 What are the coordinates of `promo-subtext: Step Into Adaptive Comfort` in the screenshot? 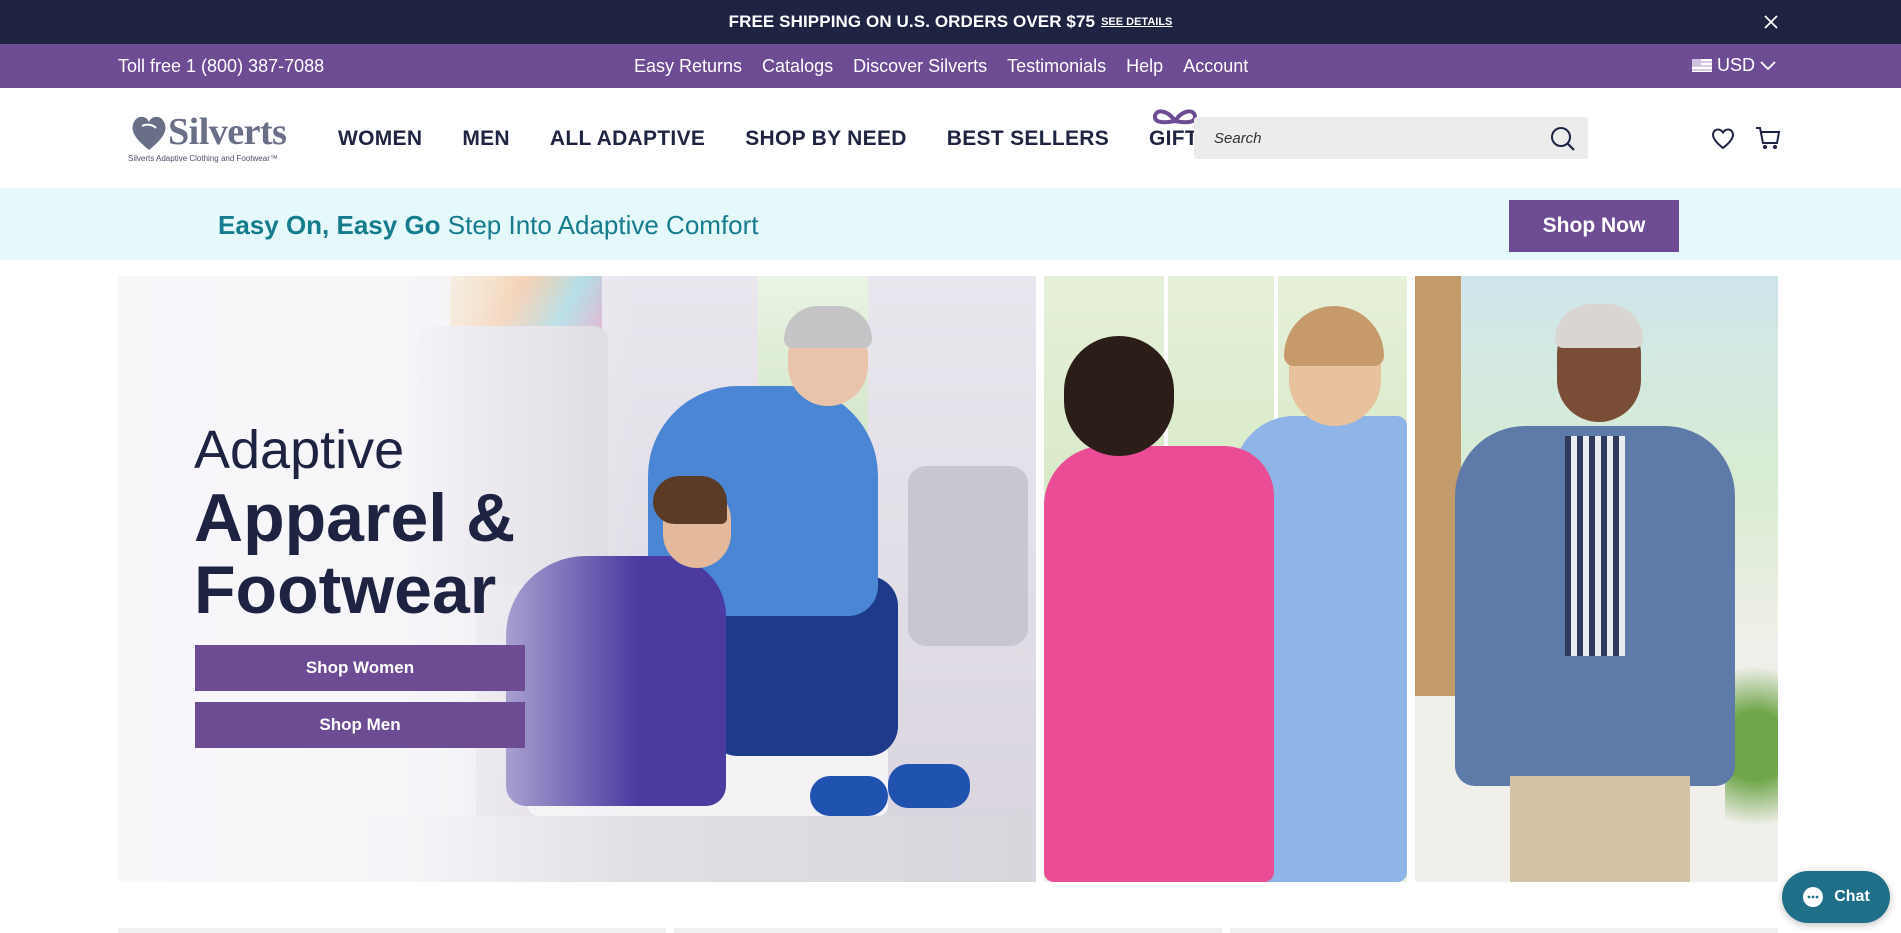 It's located at (599, 225).